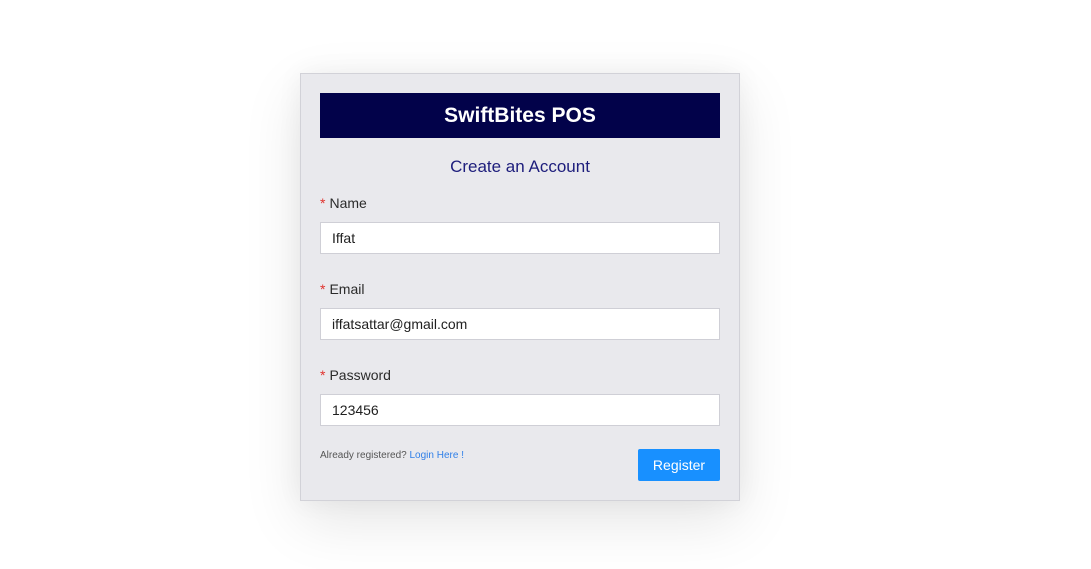  Describe the element at coordinates (520, 238) in the screenshot. I see `name-field` at that location.